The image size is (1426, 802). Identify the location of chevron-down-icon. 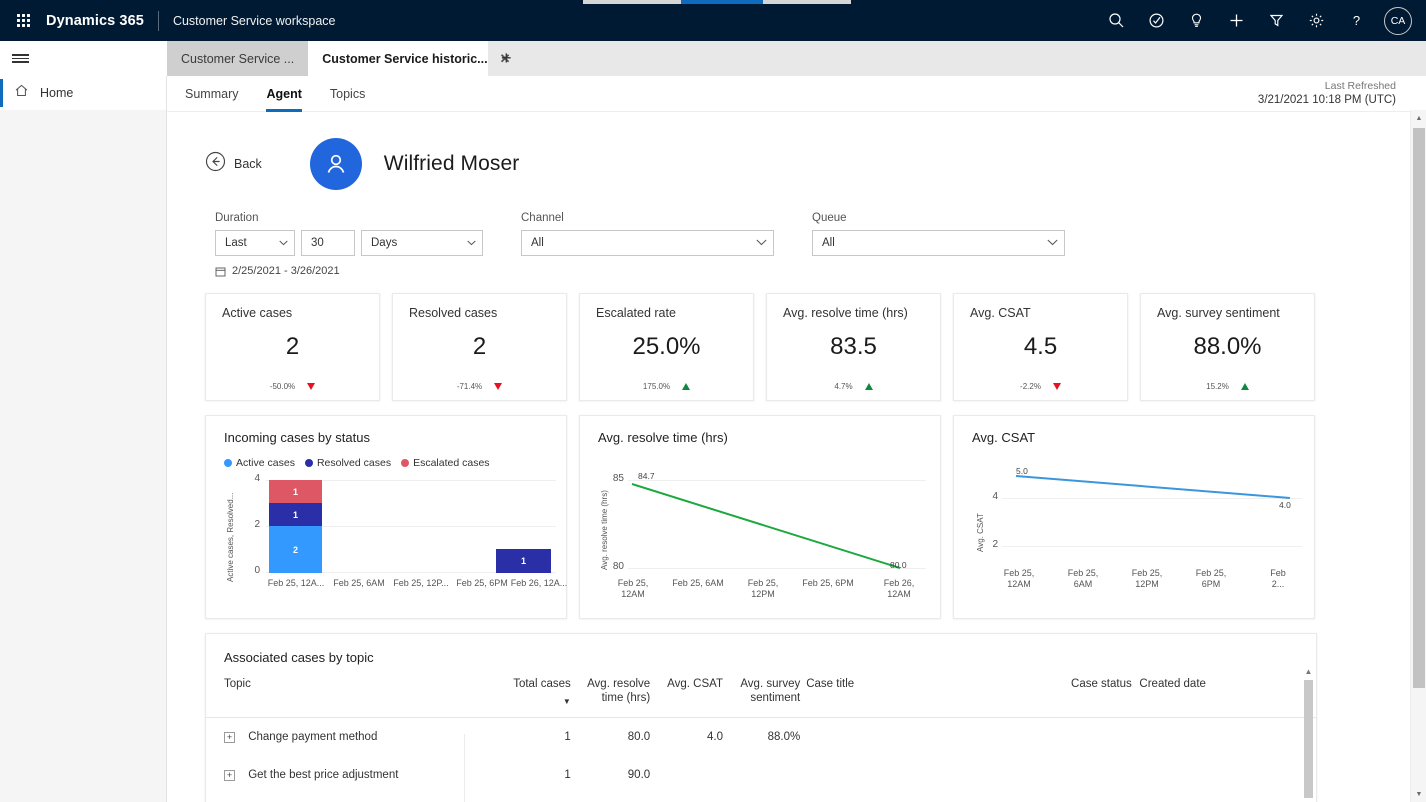
(279, 243).